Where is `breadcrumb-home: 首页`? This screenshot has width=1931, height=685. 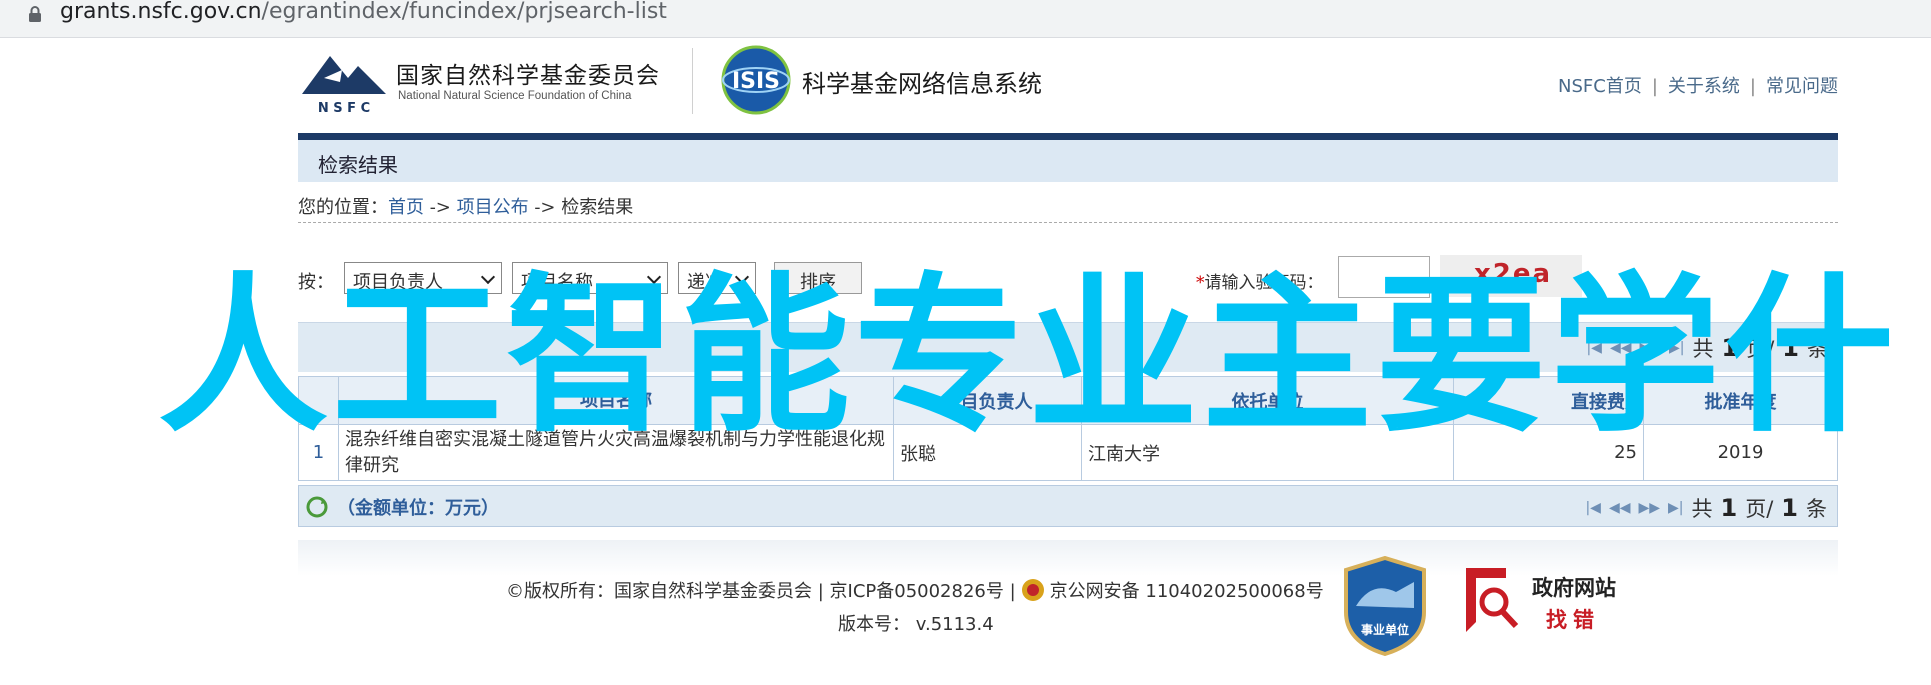
breadcrumb-home: 首页 is located at coordinates (406, 207).